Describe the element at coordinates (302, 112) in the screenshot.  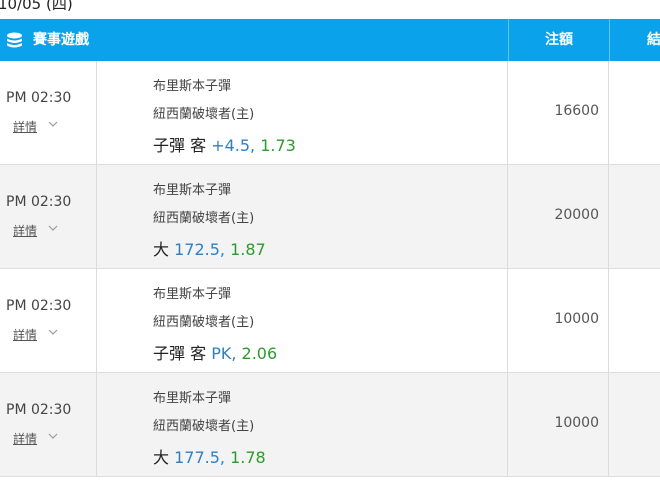
I see `game-cell: 布里斯本子彈 紐西蘭破壞者(主) 子彈 客 +4.5, 1.73` at that location.